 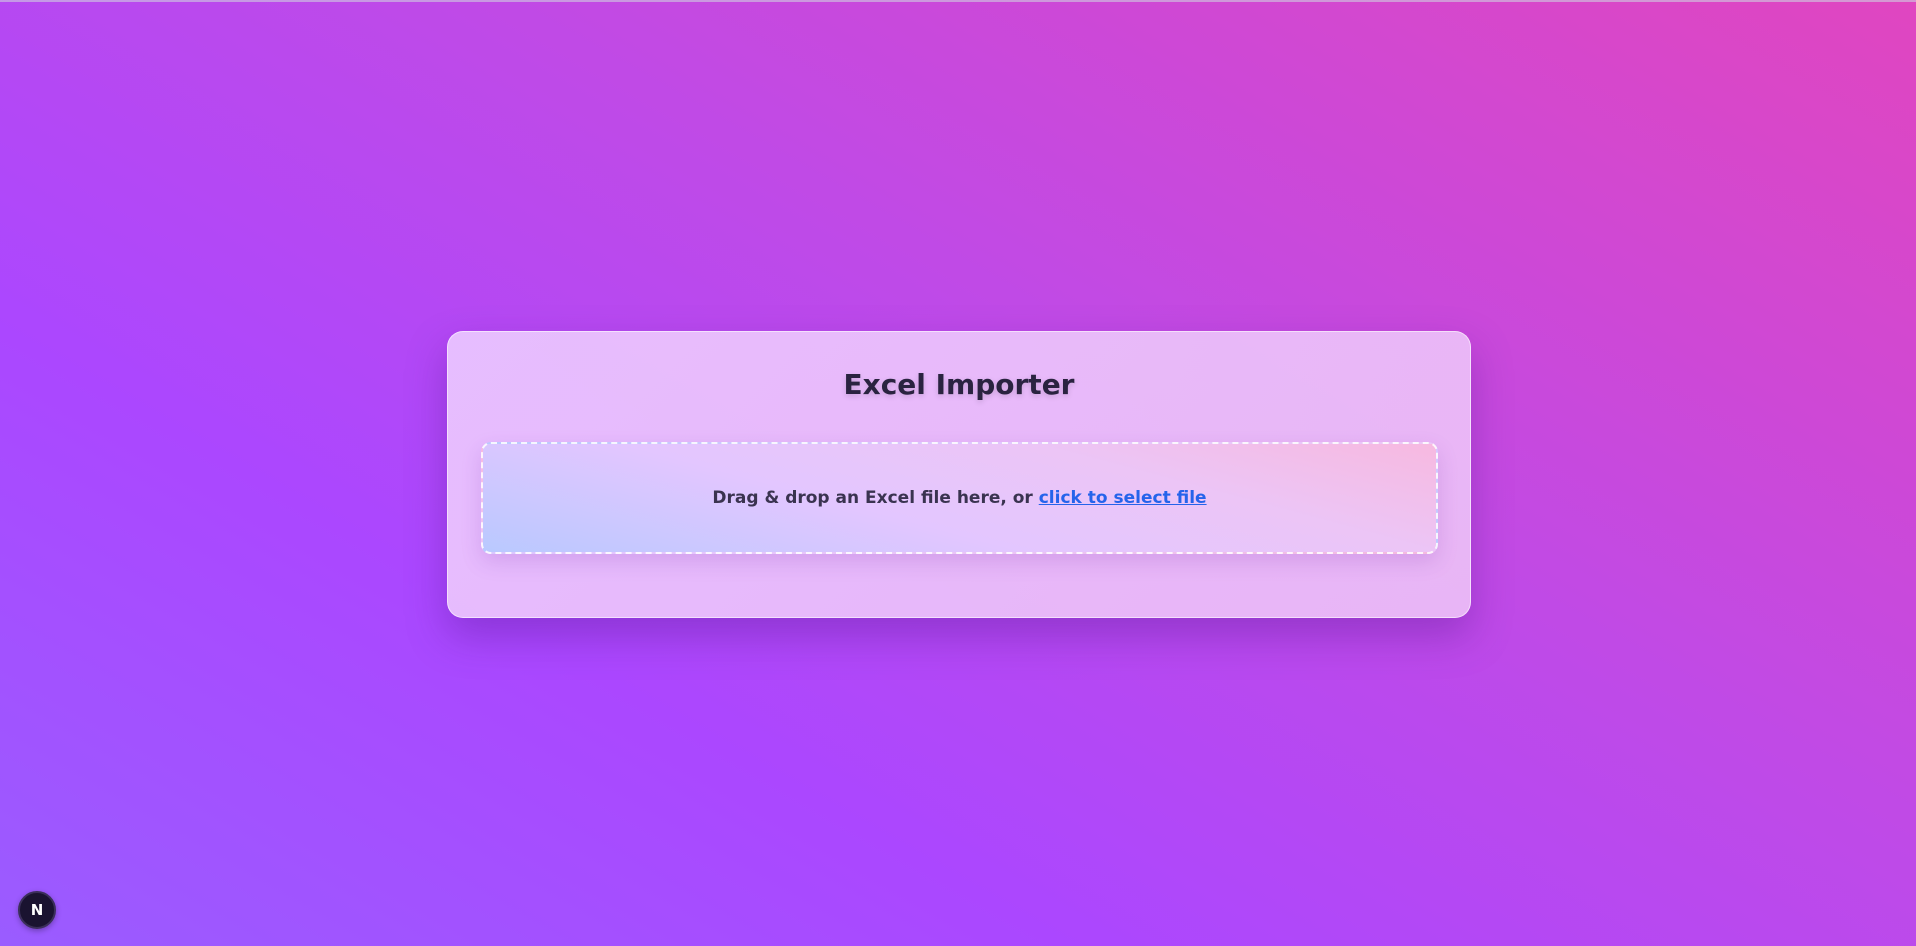 I want to click on top-border-line, so click(x=958, y=1).